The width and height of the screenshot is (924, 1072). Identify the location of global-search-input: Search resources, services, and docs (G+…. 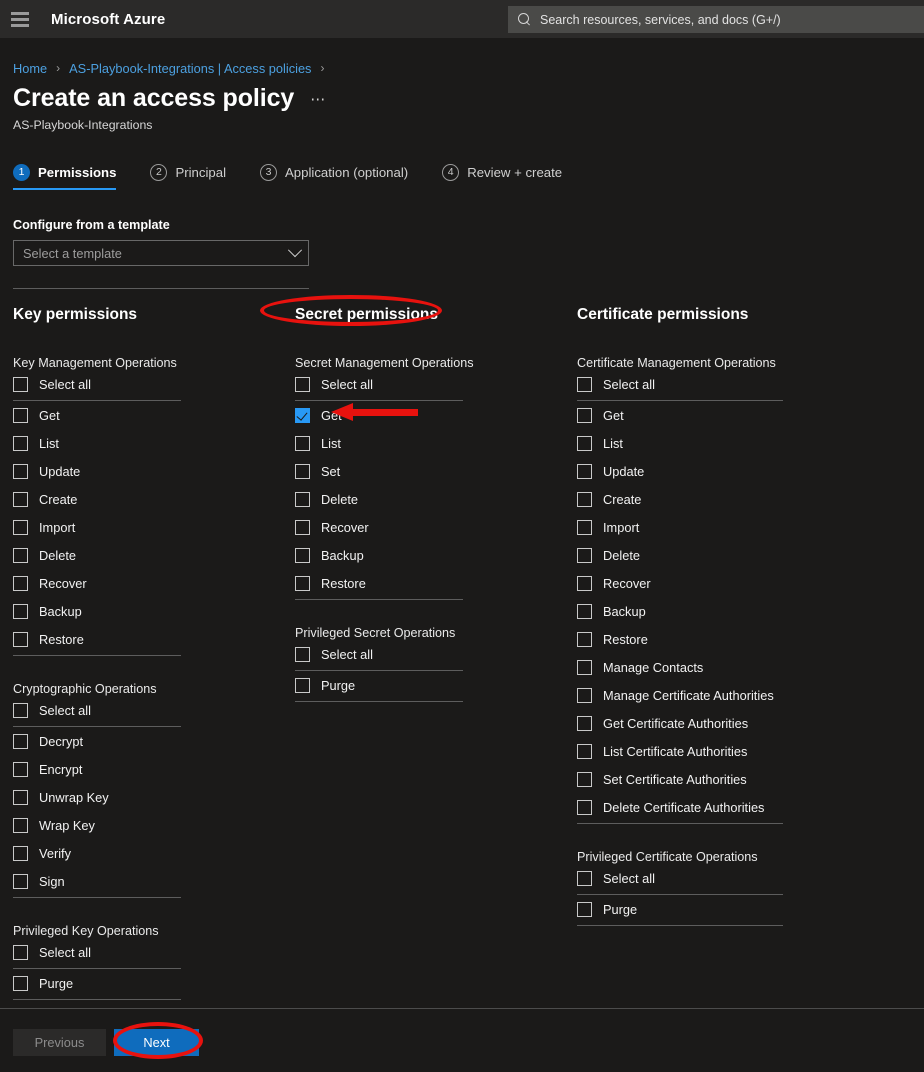
(716, 19).